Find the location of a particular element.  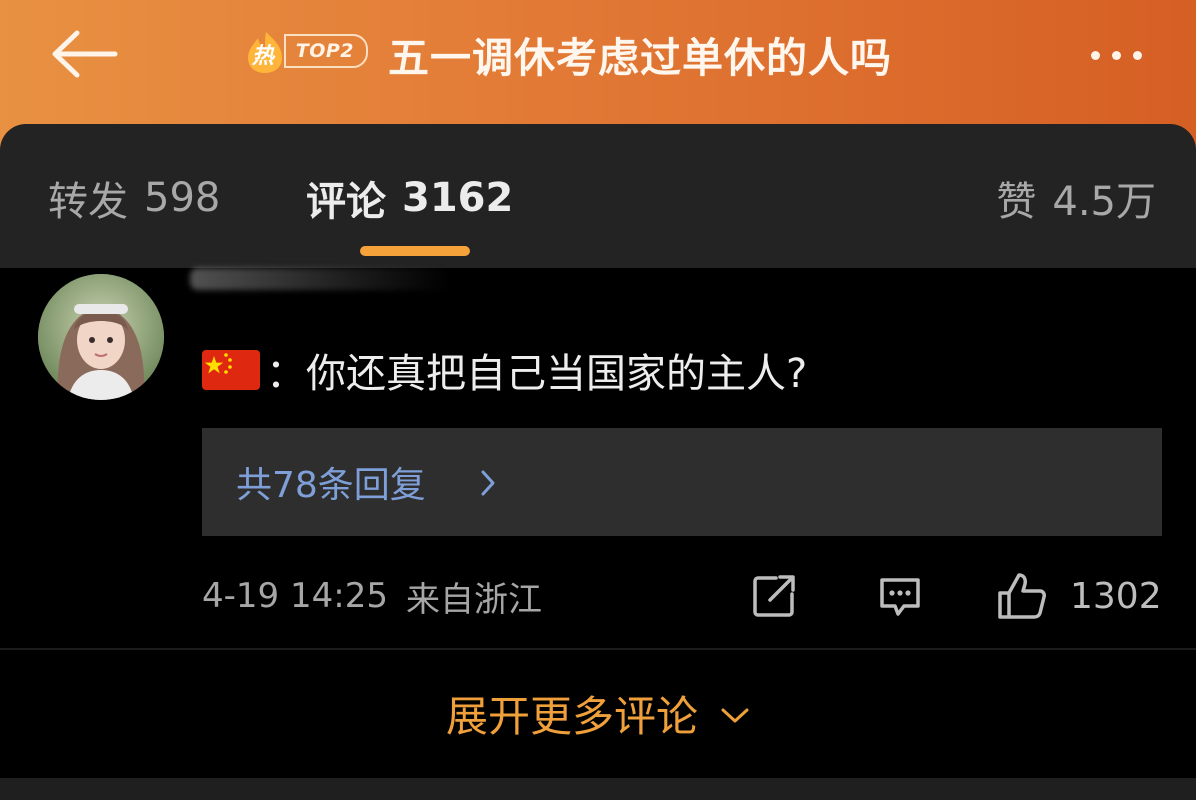

comment-text: ：你还真把自己当国家的主人? is located at coordinates (537, 374).